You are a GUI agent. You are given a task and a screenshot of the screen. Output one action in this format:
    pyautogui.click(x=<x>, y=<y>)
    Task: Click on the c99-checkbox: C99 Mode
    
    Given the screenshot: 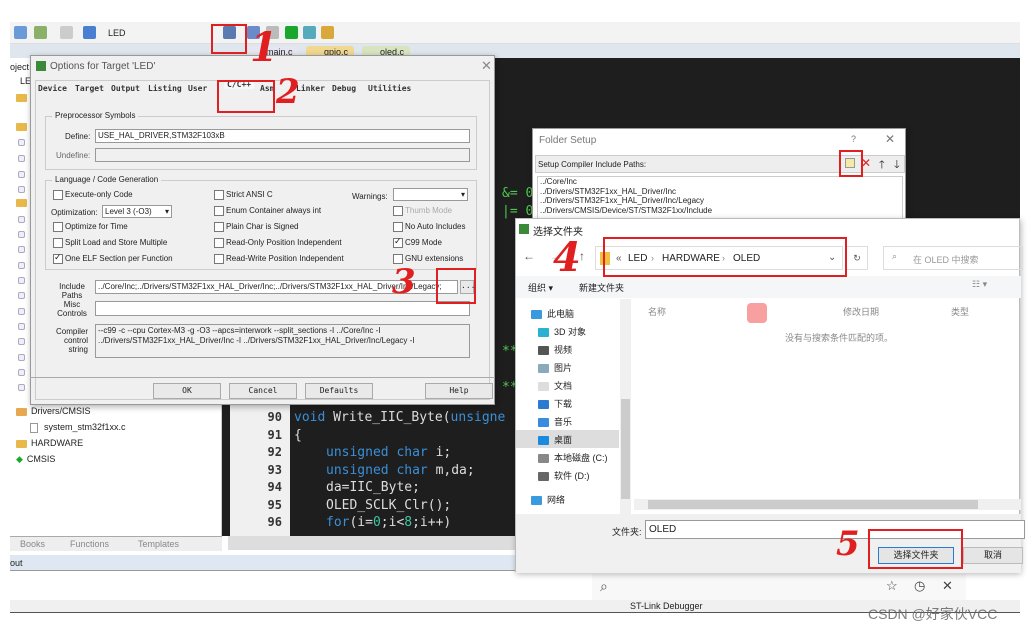 What is the action you would take?
    pyautogui.click(x=417, y=242)
    